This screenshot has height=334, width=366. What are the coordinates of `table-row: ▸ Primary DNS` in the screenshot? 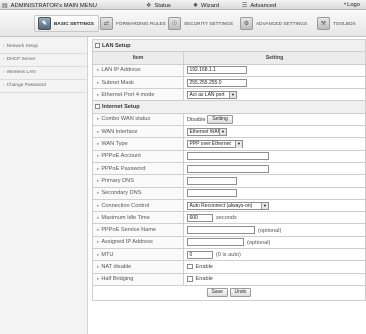 It's located at (229, 181).